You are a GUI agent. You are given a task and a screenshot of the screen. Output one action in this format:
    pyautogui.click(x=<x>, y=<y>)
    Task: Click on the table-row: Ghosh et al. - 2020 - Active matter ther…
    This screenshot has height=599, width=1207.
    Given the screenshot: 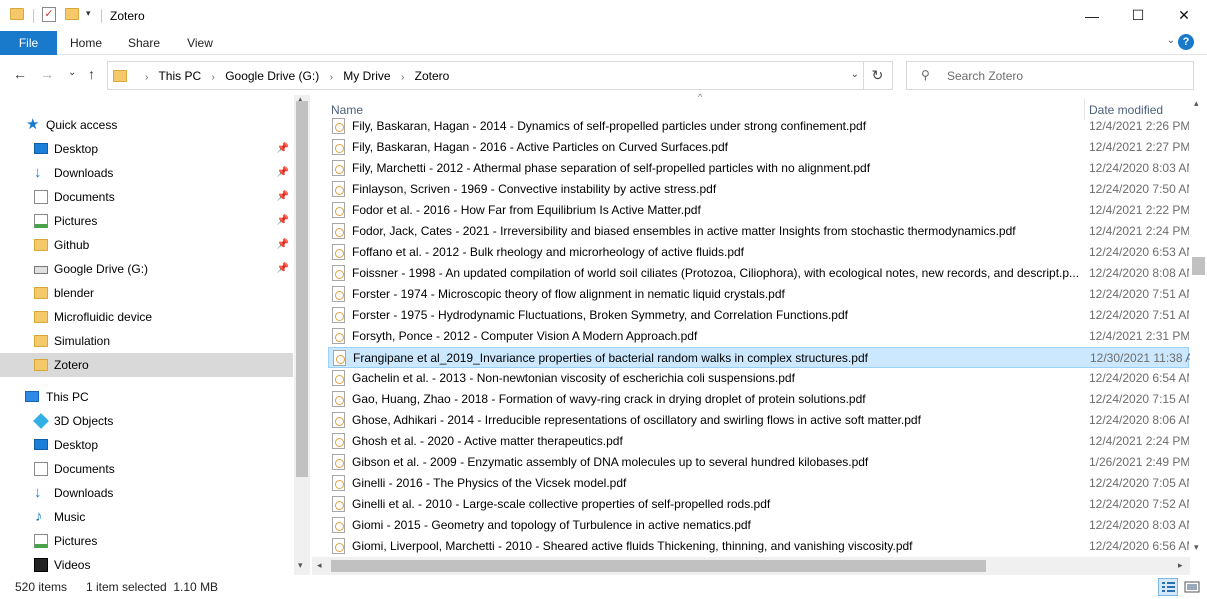 What is the action you would take?
    pyautogui.click(x=758, y=441)
    